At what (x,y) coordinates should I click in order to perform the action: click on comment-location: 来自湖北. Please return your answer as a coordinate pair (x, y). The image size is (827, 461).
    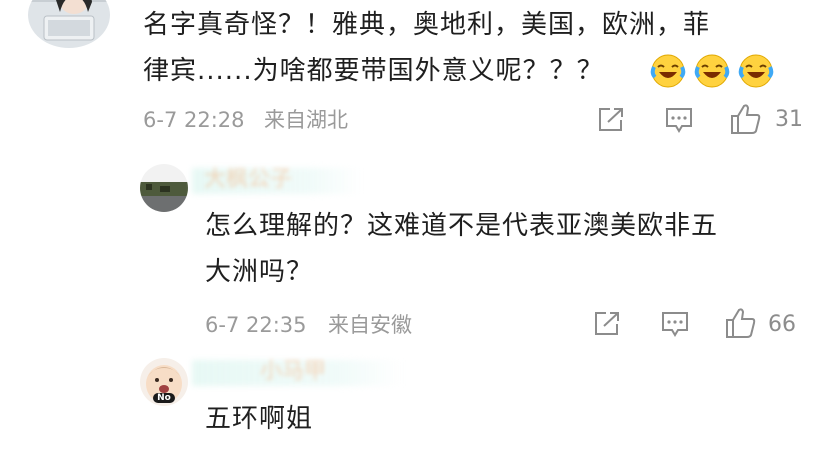
    Looking at the image, I should click on (306, 120).